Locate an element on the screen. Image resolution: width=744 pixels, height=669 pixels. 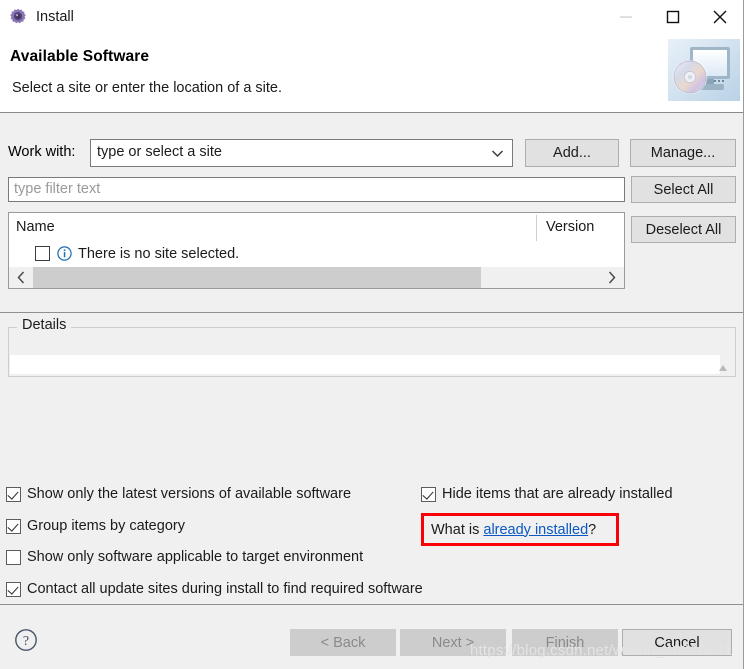
option-label: Group items by category is located at coordinates (106, 526).